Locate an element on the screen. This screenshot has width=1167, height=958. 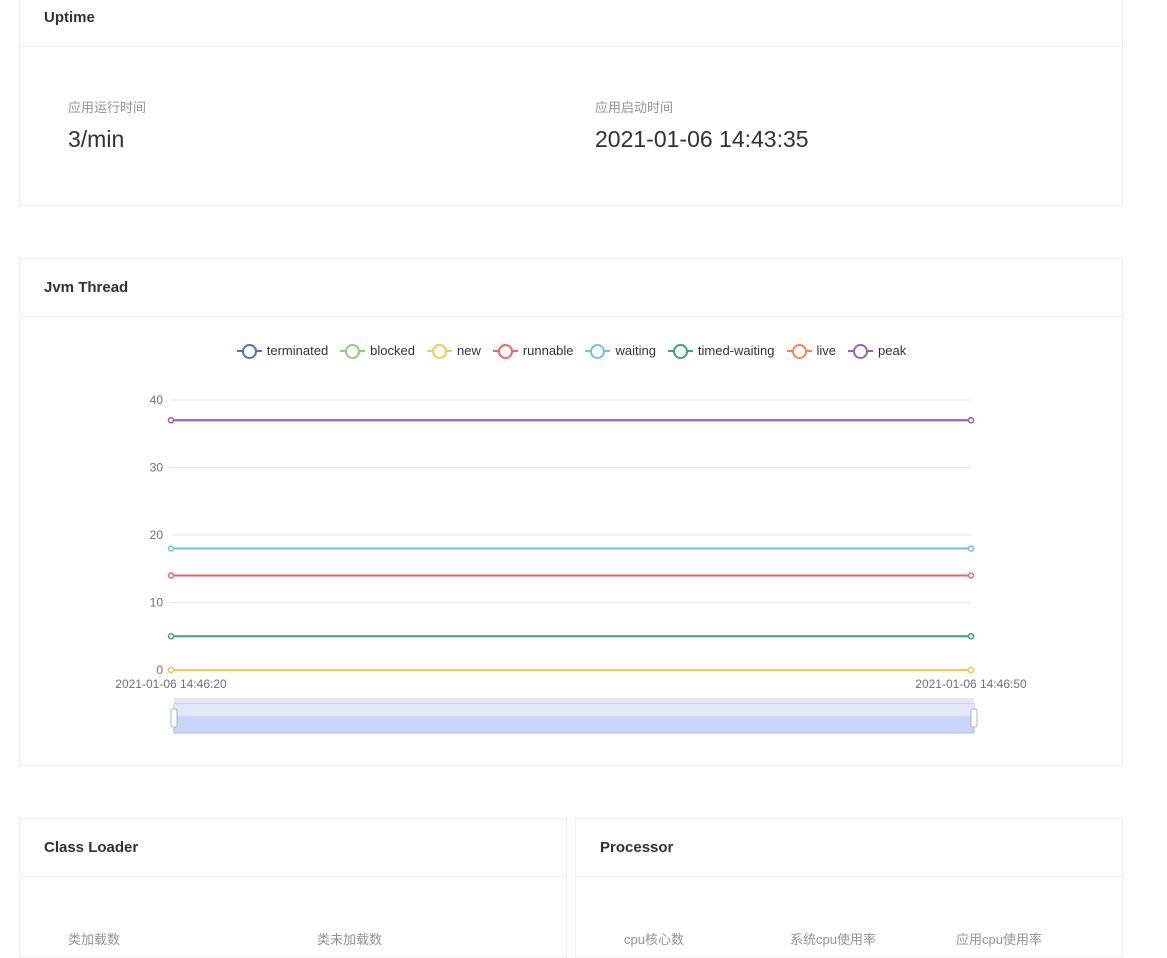
app-cpu-usage-label: 应用cpu使用率 is located at coordinates (999, 939).